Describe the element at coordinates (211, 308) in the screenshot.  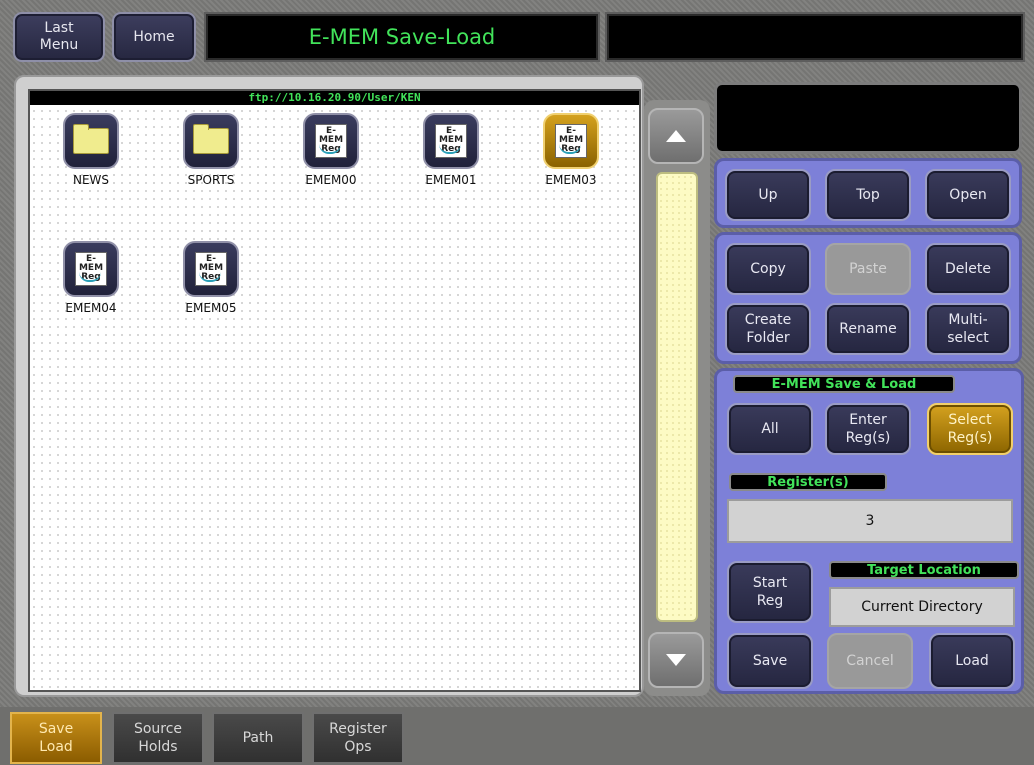
I see `file-item-label: EMEM05` at that location.